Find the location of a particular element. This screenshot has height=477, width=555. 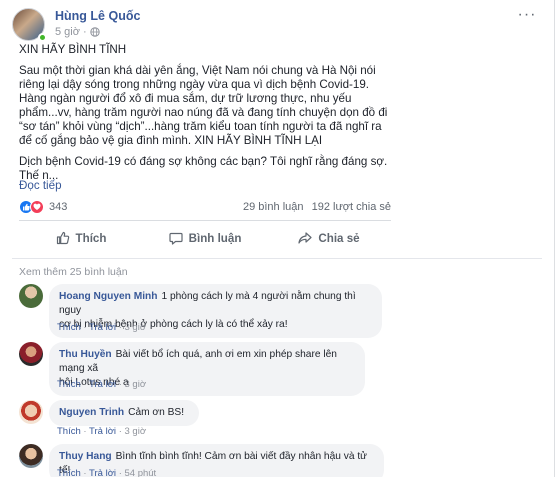

commenter-name: Hoang Nguyen Minh is located at coordinates (108, 296).